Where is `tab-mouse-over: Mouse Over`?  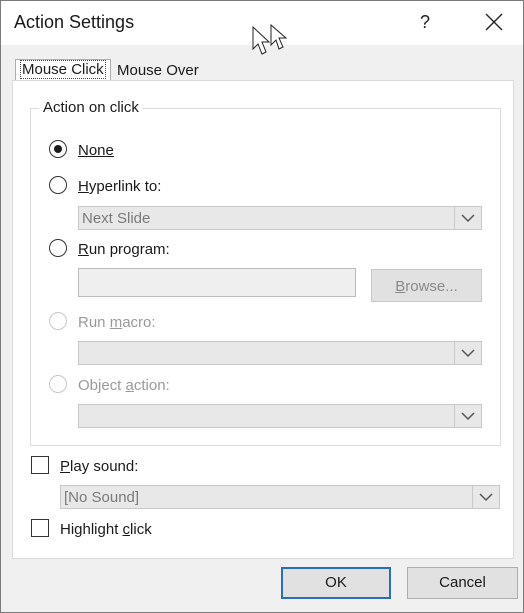
tab-mouse-over: Mouse Over is located at coordinates (158, 71).